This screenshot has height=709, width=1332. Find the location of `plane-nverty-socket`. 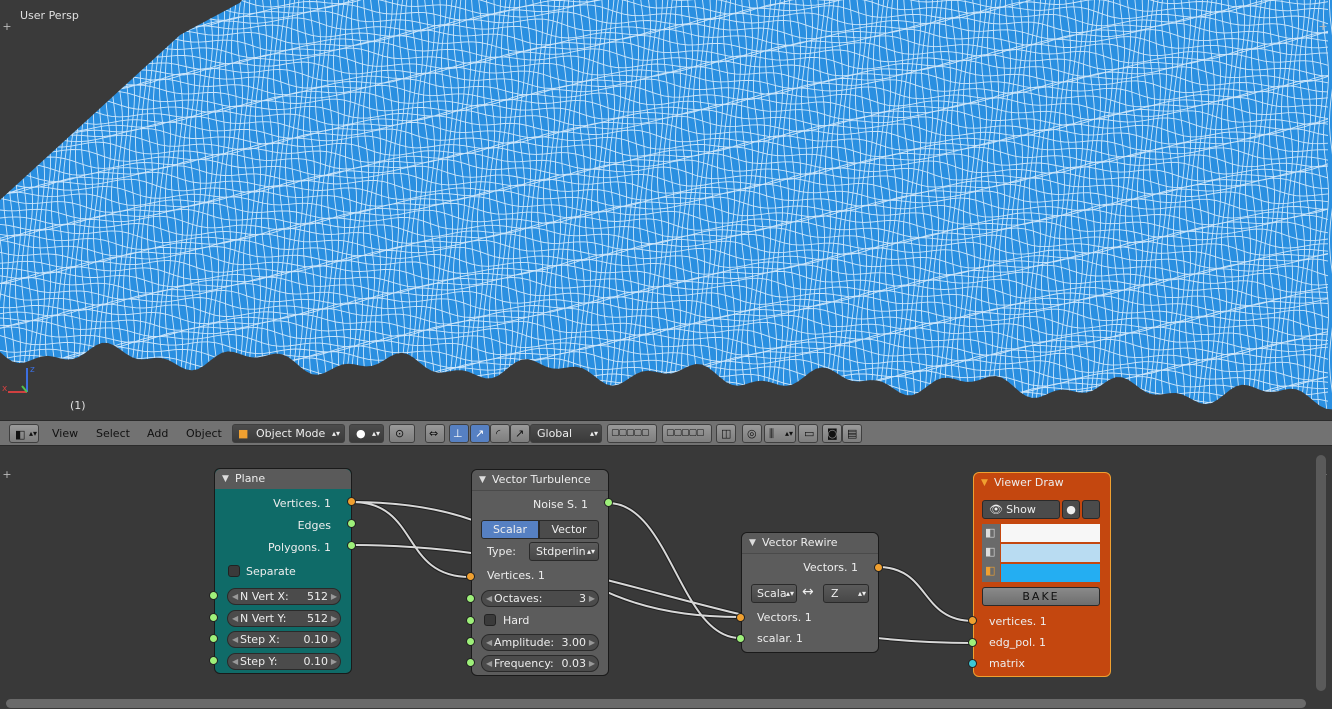

plane-nverty-socket is located at coordinates (213, 617).